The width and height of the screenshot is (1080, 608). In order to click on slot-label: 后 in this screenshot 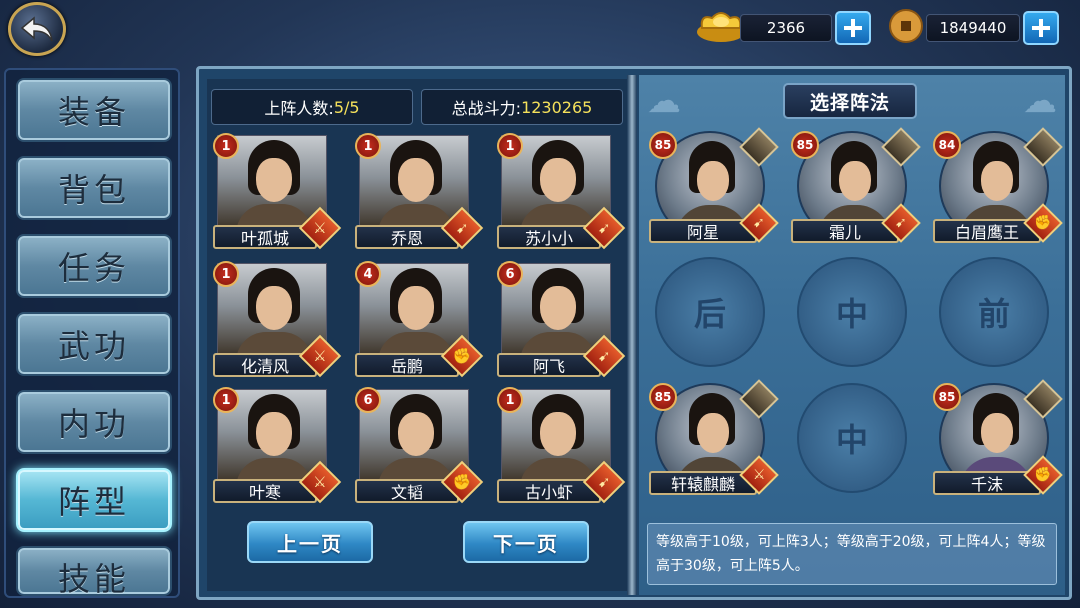, I will do `click(709, 314)`.